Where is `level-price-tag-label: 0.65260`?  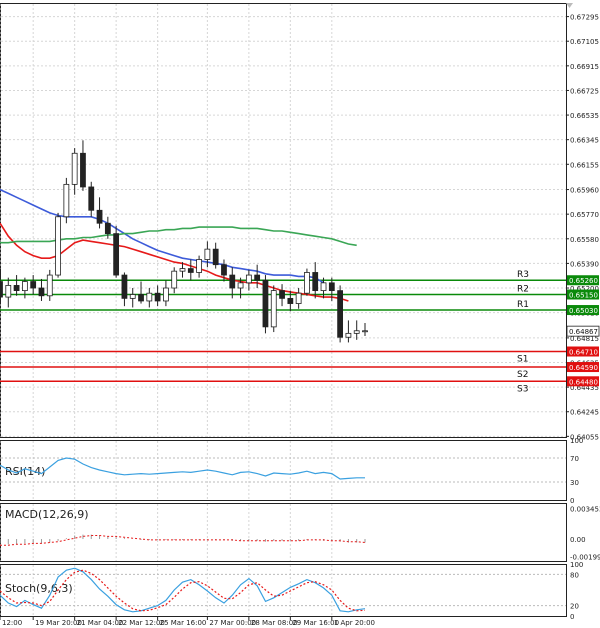
level-price-tag-label: 0.65260 is located at coordinates (583, 281).